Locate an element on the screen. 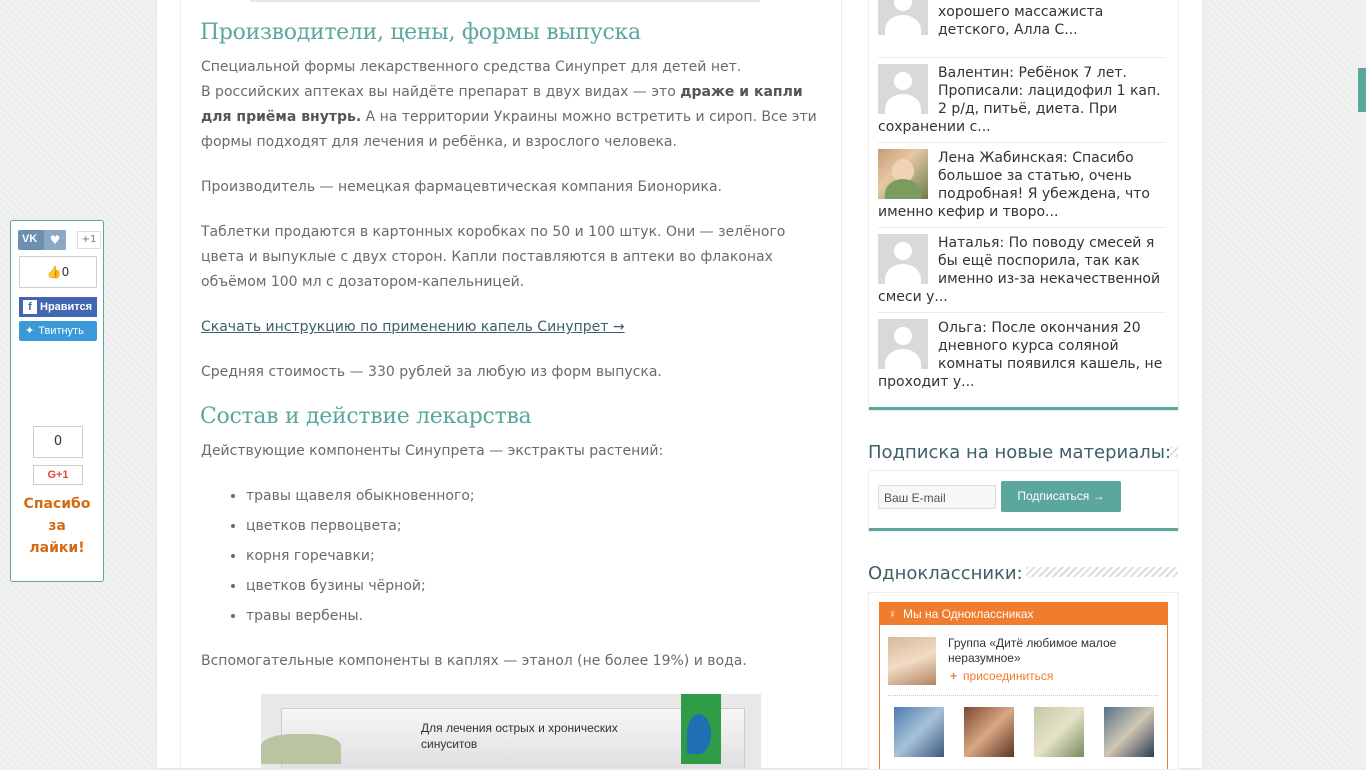 The image size is (1366, 770). like-count-button: 👍0 is located at coordinates (58, 272).